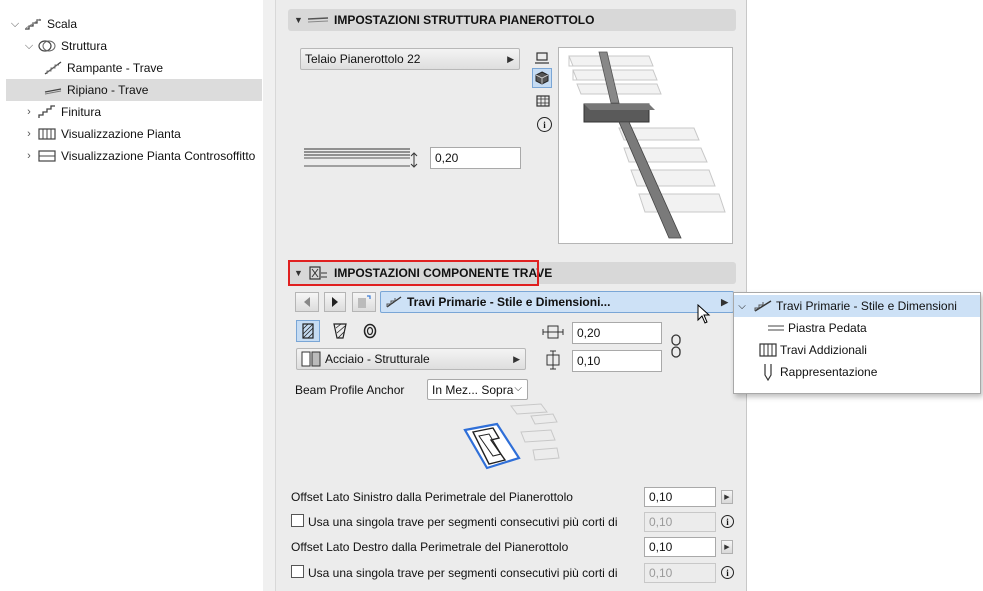  Describe the element at coordinates (680, 497) in the screenshot. I see `left-offset-field: 0,10` at that location.